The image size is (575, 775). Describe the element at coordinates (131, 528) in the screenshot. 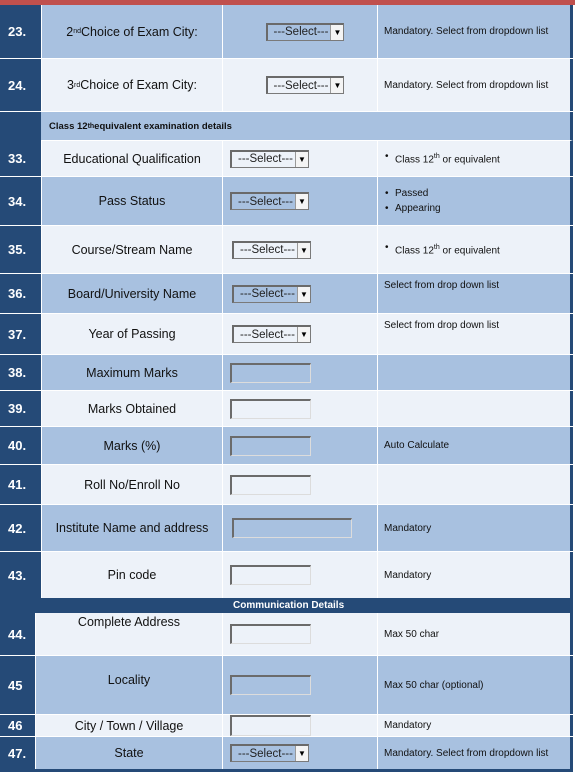

I see `field-label: Institute Name and address` at that location.